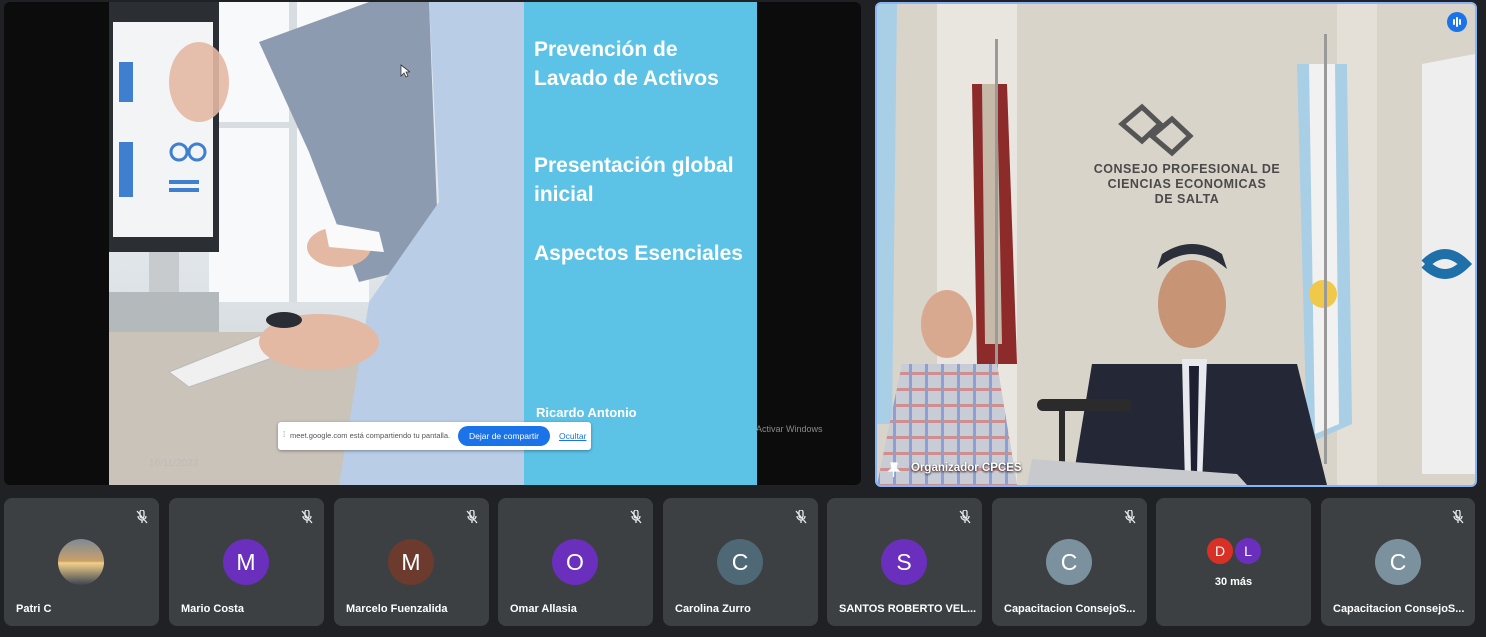 This screenshot has height=637, width=1486. I want to click on hide-share-bar-link: Ocultar, so click(572, 436).